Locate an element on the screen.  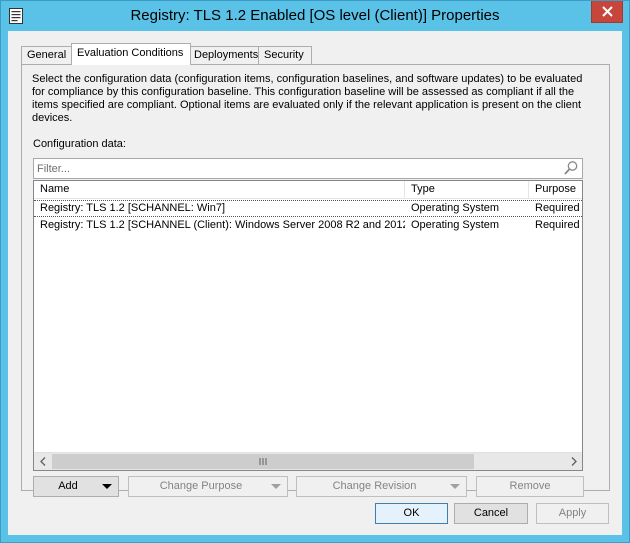
grip-icon is located at coordinates (263, 461).